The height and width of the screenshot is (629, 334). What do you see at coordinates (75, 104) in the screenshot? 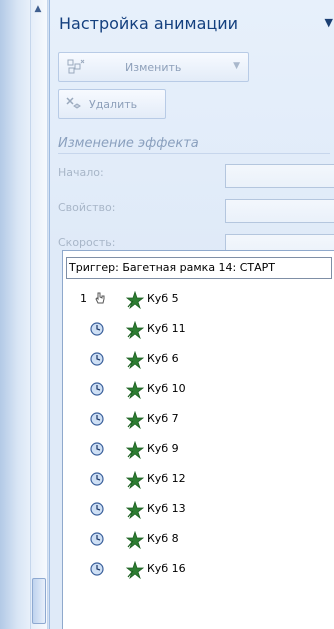
I see `remove-effect-icon` at bounding box center [75, 104].